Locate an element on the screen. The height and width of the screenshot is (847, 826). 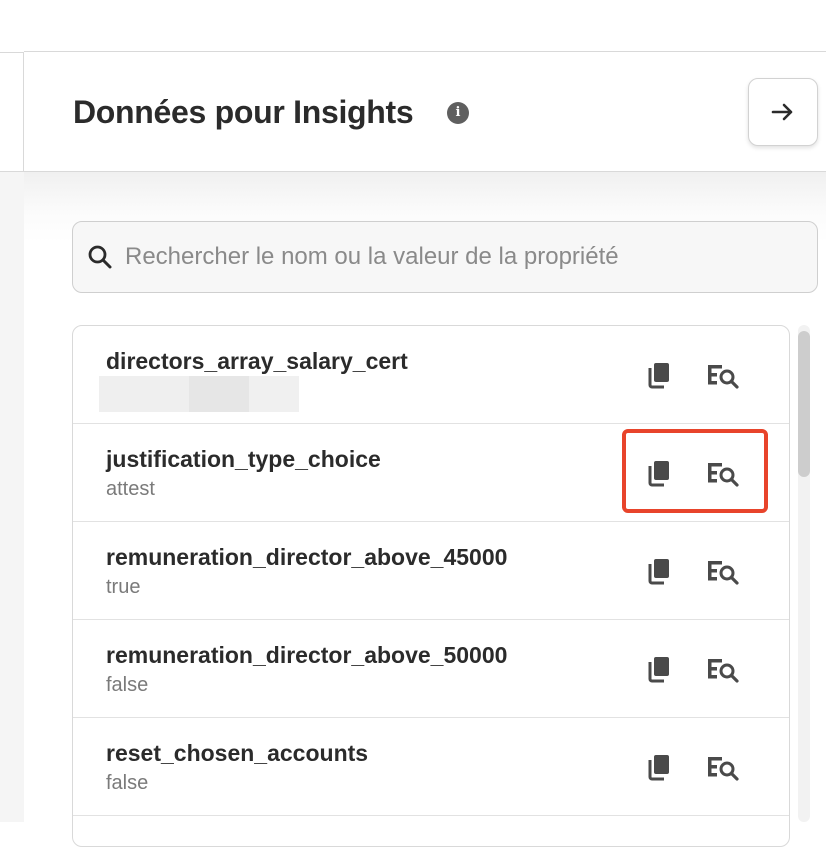
left-pane-body is located at coordinates (12, 497).